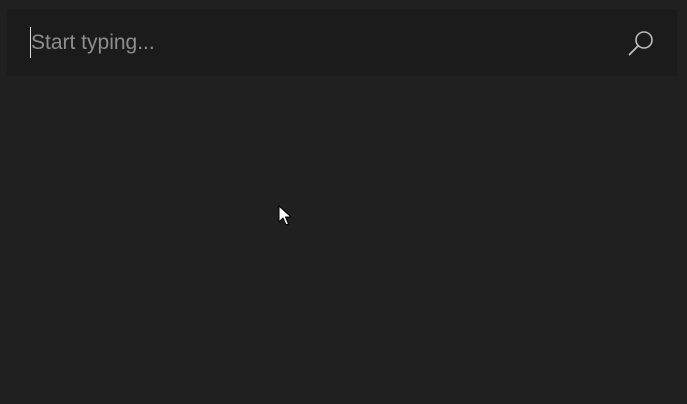 The height and width of the screenshot is (404, 687). What do you see at coordinates (641, 43) in the screenshot?
I see `search-icon` at bounding box center [641, 43].